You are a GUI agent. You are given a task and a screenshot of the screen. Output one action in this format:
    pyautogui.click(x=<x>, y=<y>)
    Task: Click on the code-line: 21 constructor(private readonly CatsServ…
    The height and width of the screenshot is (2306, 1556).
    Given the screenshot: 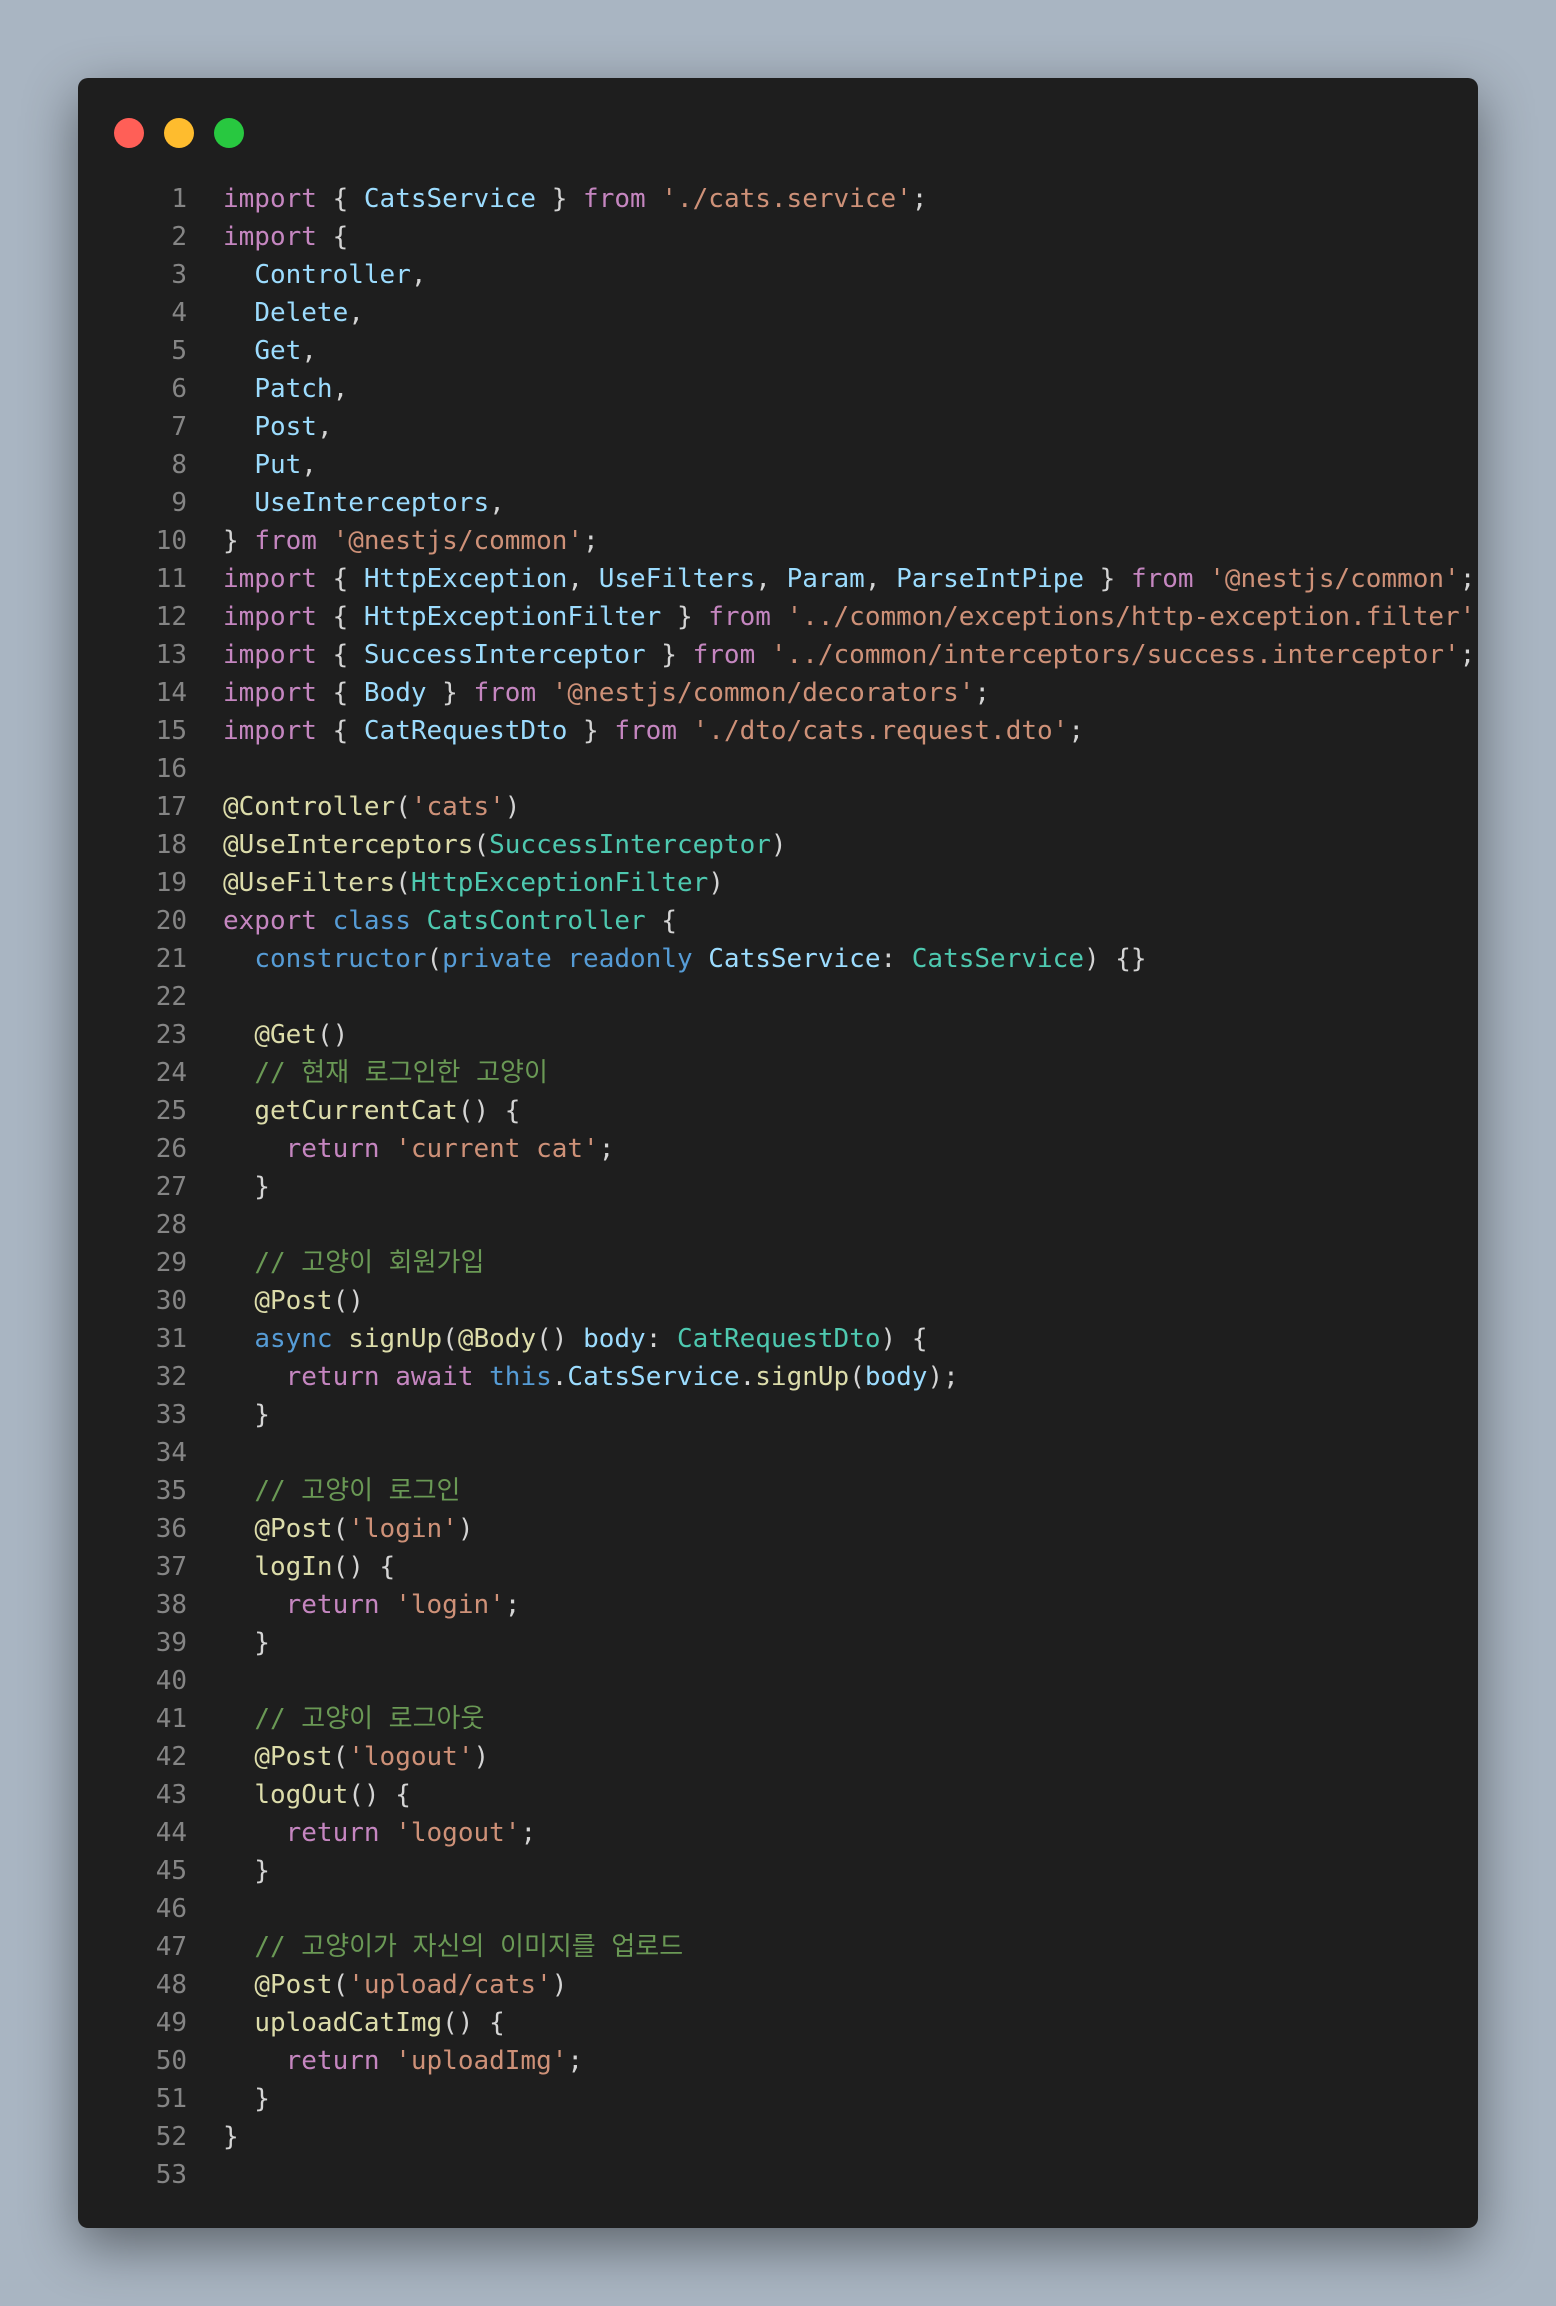 What is the action you would take?
    pyautogui.click(x=778, y=959)
    